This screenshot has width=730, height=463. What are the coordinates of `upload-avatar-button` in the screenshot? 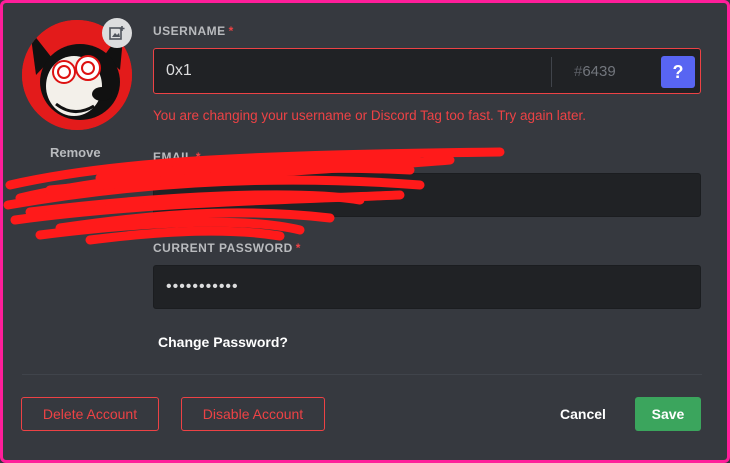 It's located at (117, 33).